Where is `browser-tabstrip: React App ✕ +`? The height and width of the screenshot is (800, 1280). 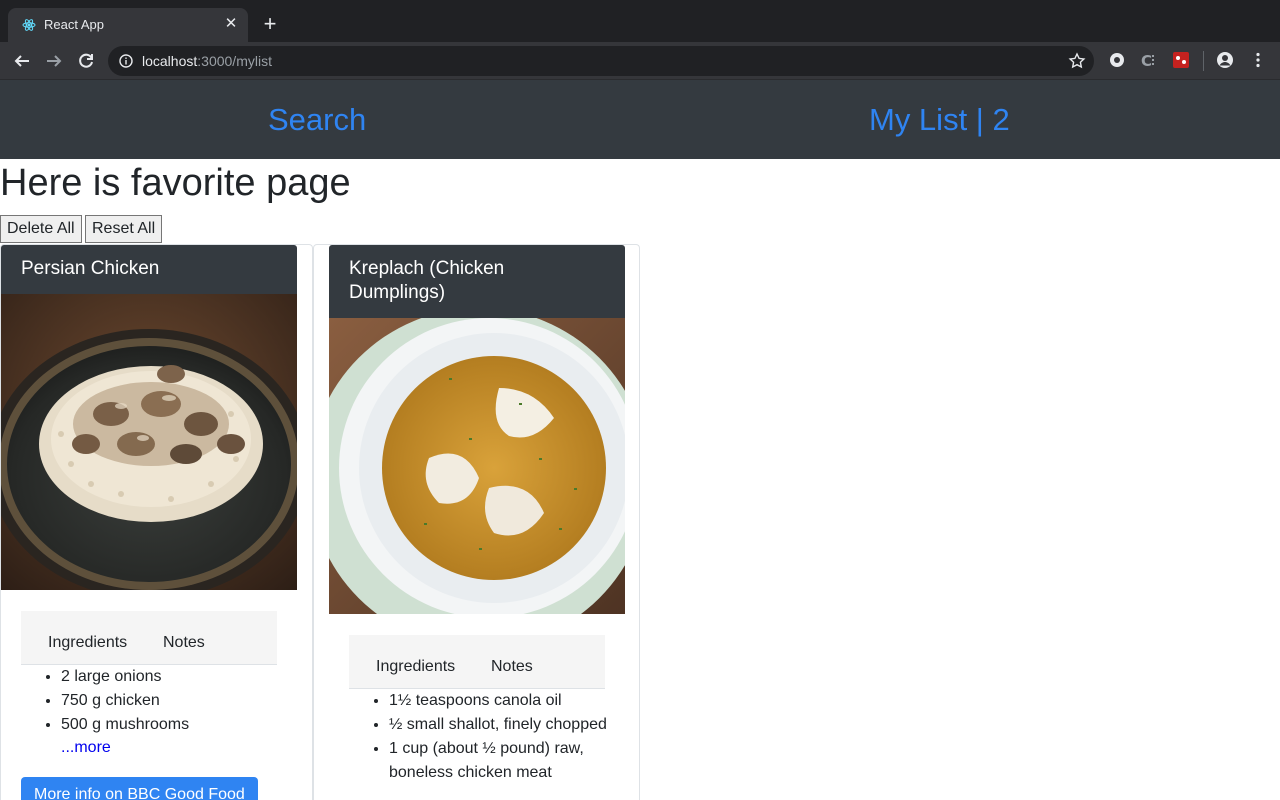 browser-tabstrip: React App ✕ + is located at coordinates (640, 21).